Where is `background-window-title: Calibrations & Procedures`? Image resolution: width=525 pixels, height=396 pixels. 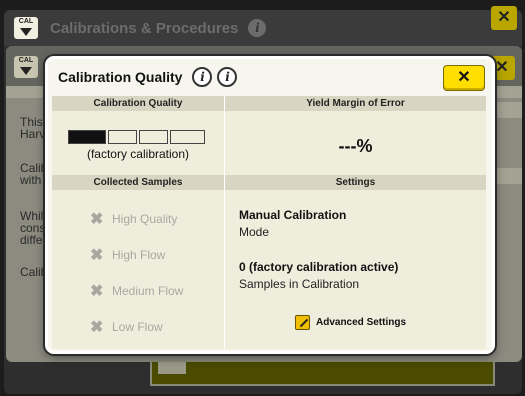 background-window-title: Calibrations & Procedures is located at coordinates (144, 28).